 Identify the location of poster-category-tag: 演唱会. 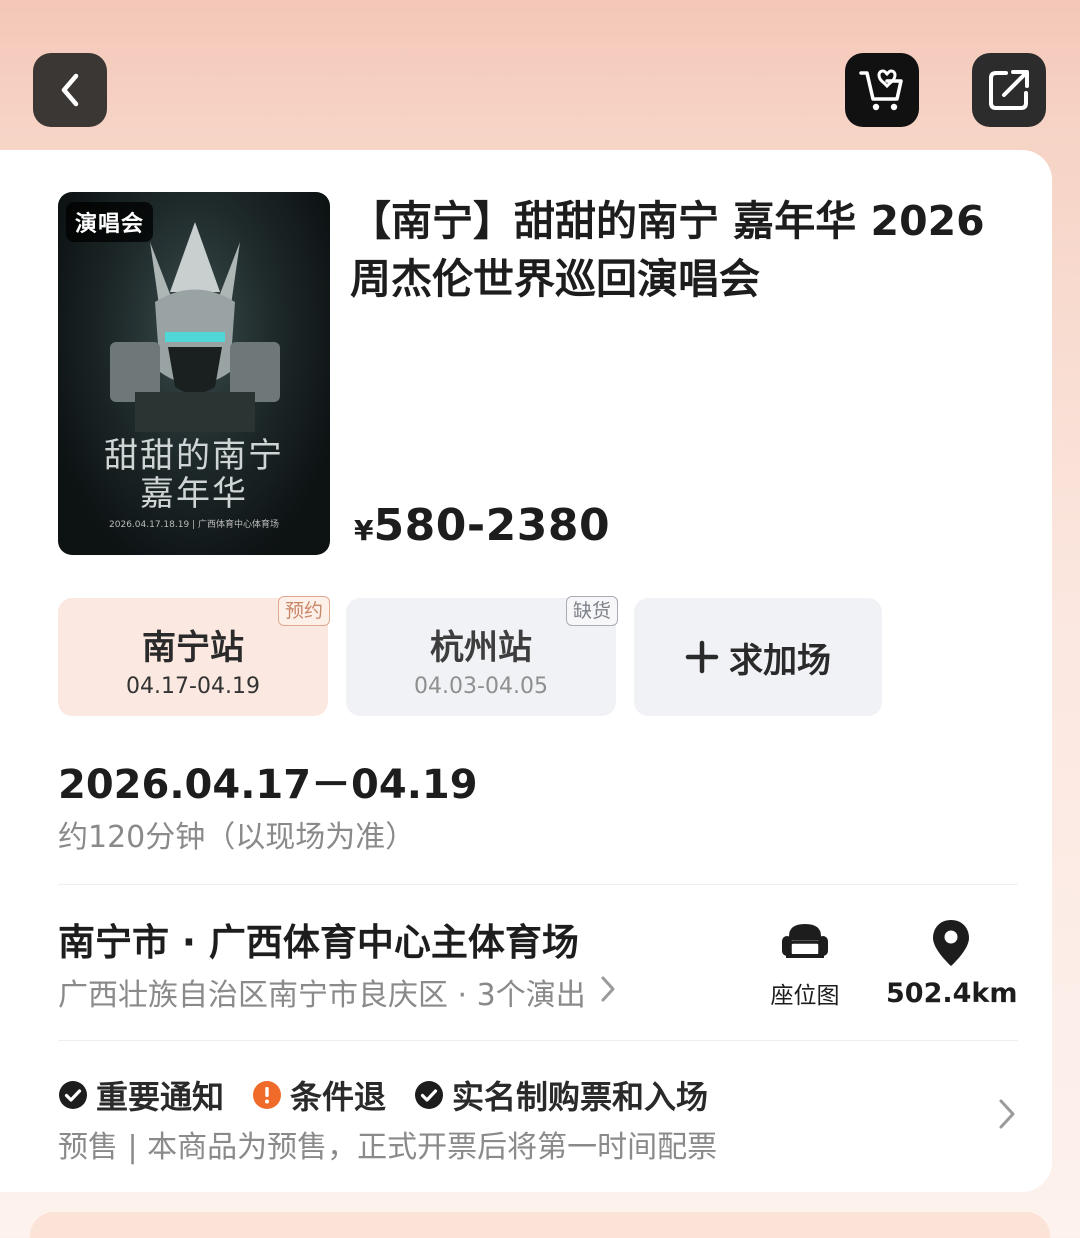
(110, 222).